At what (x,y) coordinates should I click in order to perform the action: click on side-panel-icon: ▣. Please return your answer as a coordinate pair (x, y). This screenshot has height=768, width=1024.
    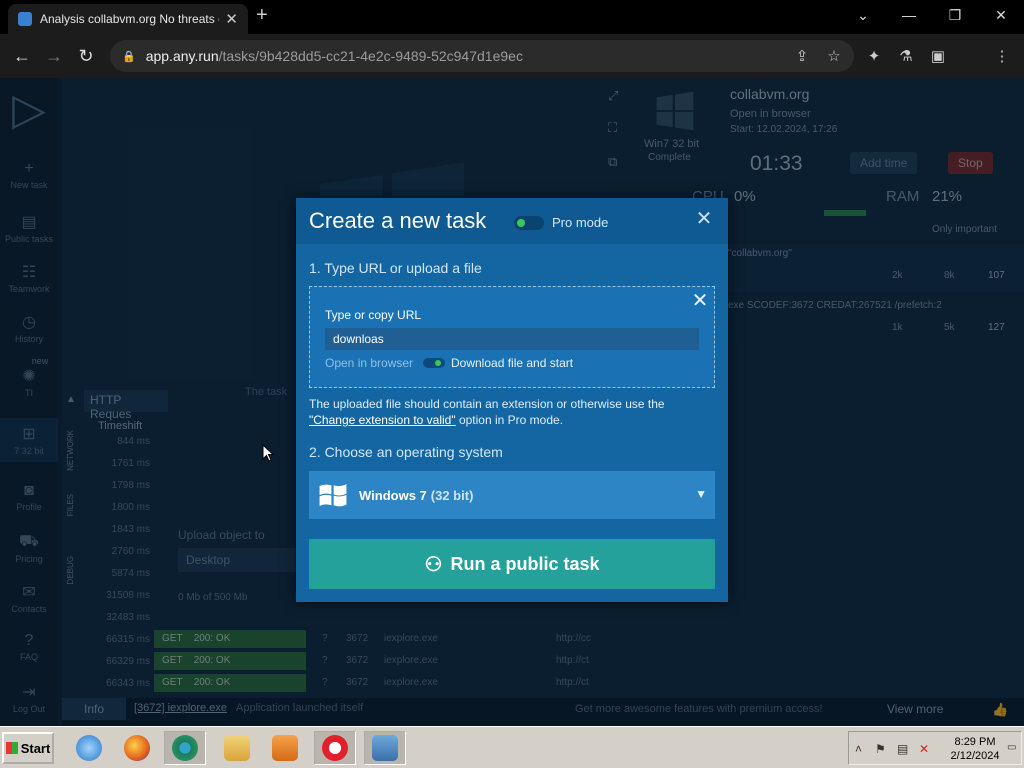
    Looking at the image, I should click on (938, 56).